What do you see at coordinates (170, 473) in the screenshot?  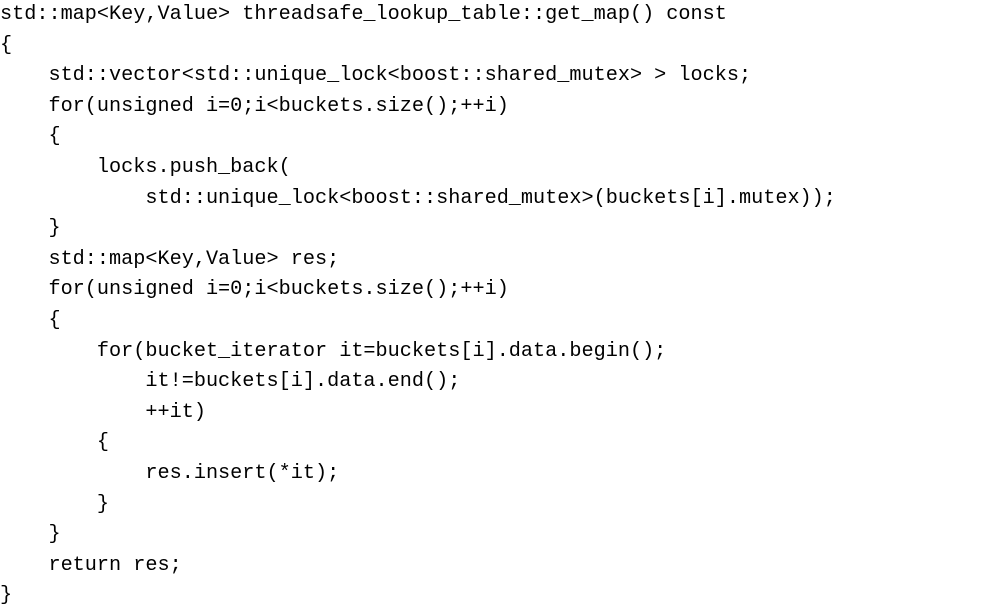 I see `code-line: res.insert(*it);` at bounding box center [170, 473].